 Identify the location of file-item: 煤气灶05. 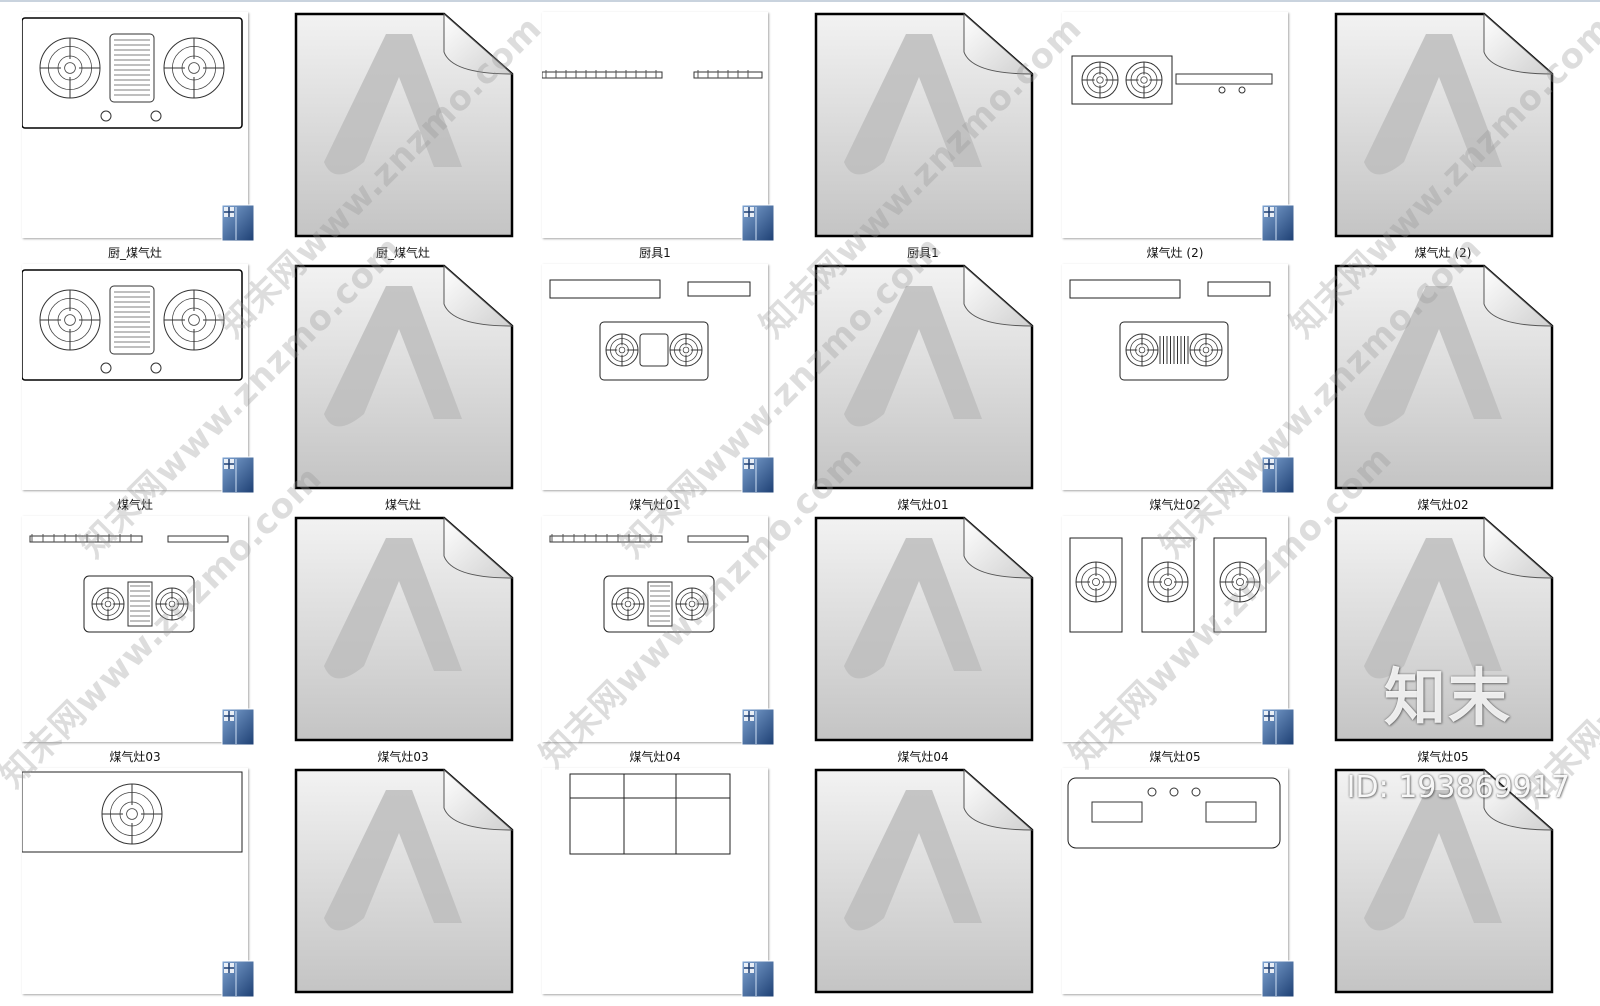
(1167, 634).